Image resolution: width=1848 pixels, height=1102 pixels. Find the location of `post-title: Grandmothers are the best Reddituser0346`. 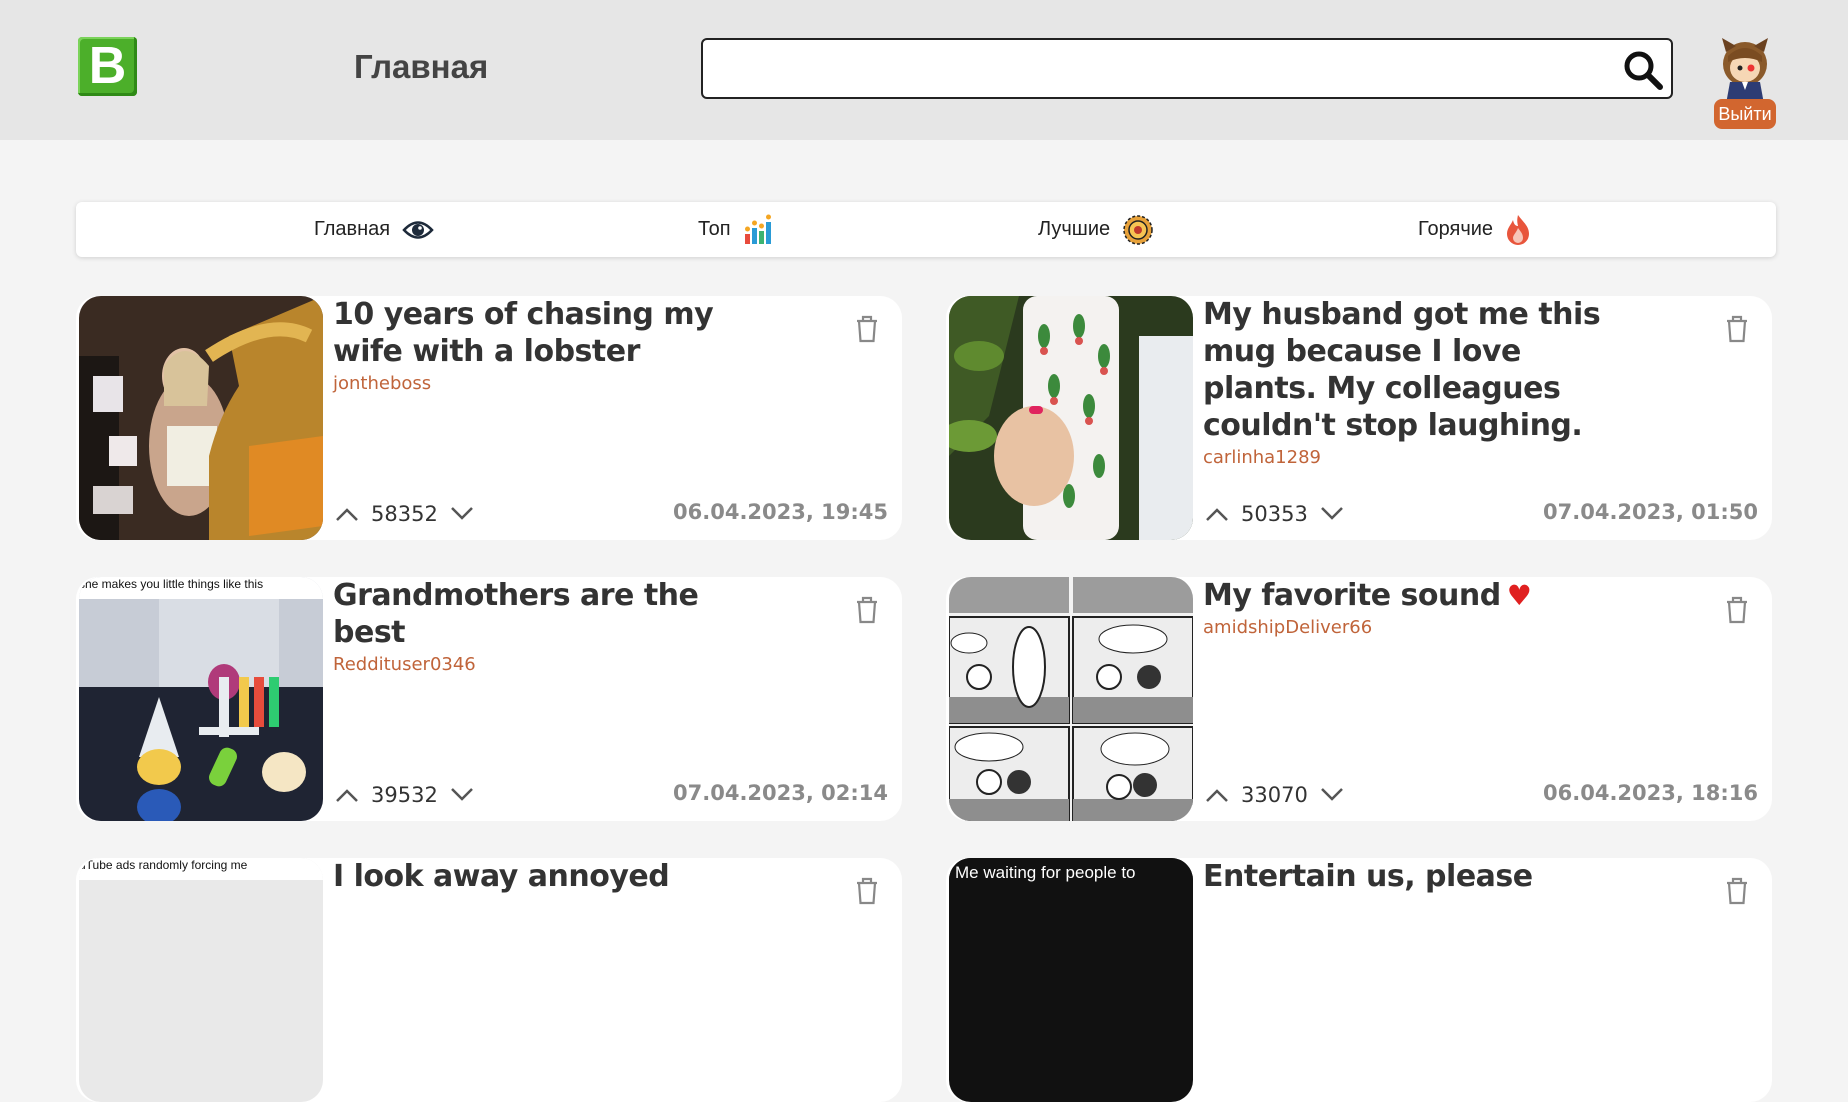

post-title: Grandmothers are the best Reddituser0346 is located at coordinates (533, 627).